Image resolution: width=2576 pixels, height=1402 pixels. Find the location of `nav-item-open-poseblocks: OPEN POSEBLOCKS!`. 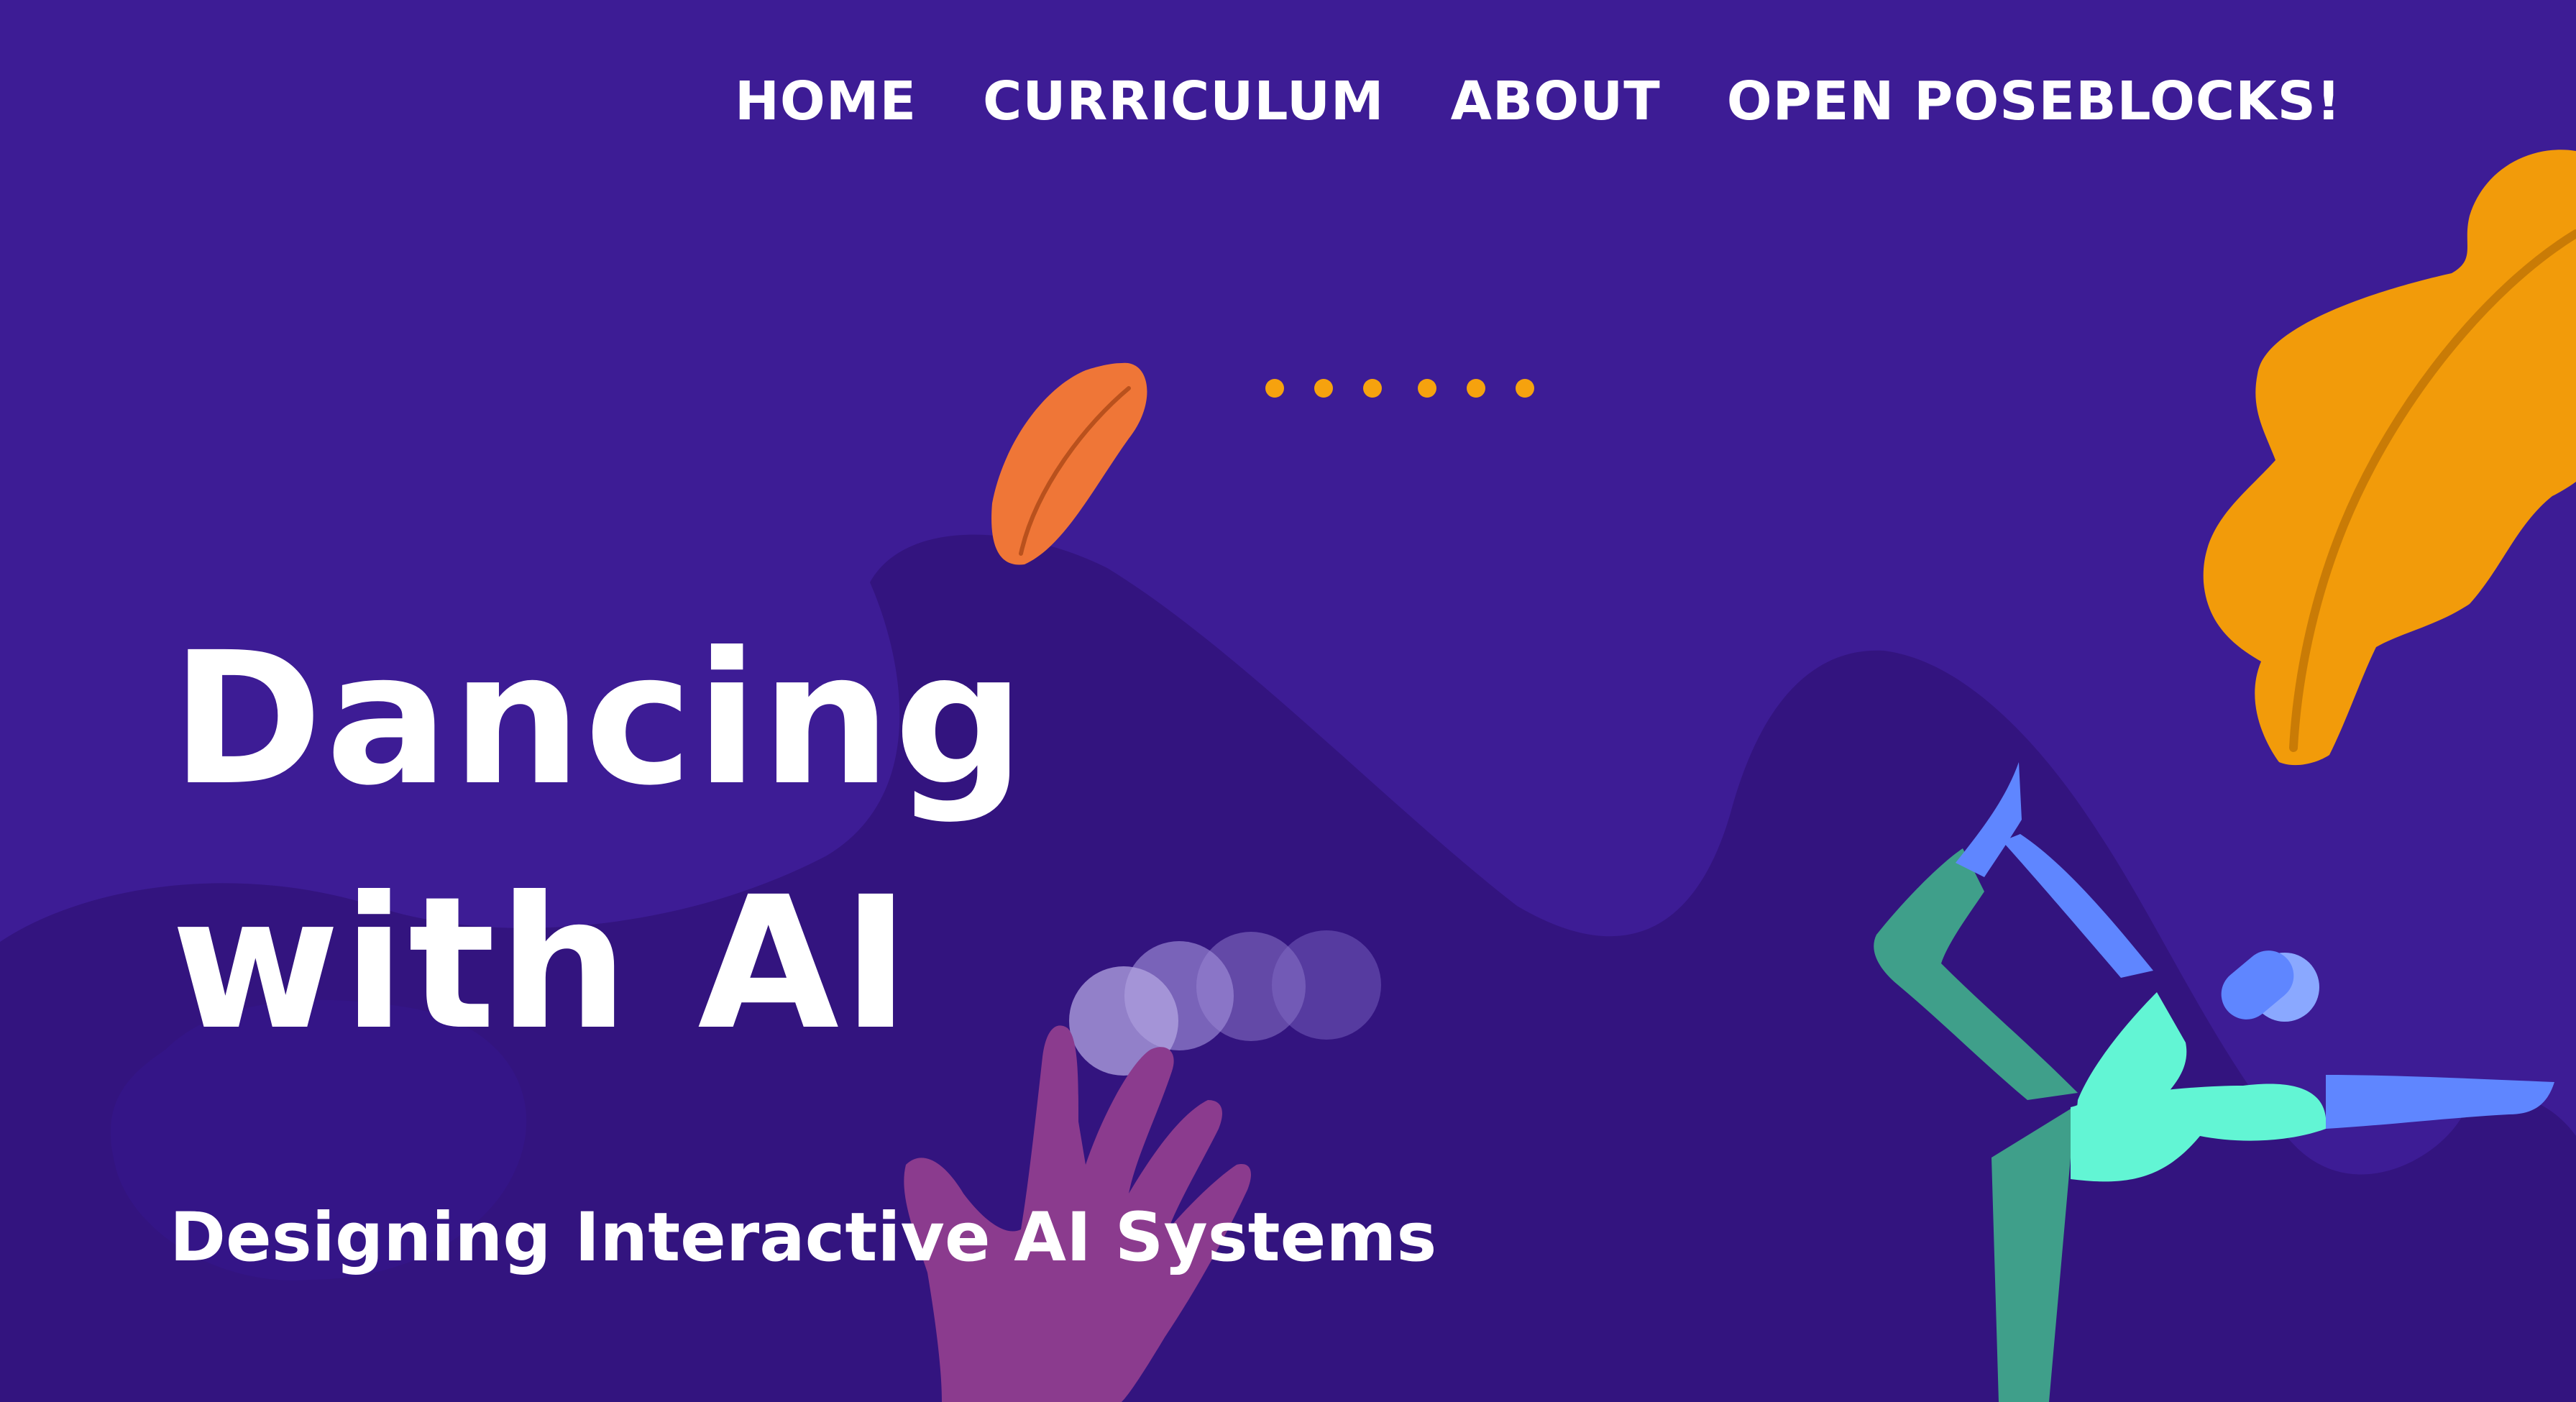

nav-item-open-poseblocks: OPEN POSEBLOCKS! is located at coordinates (2034, 102).